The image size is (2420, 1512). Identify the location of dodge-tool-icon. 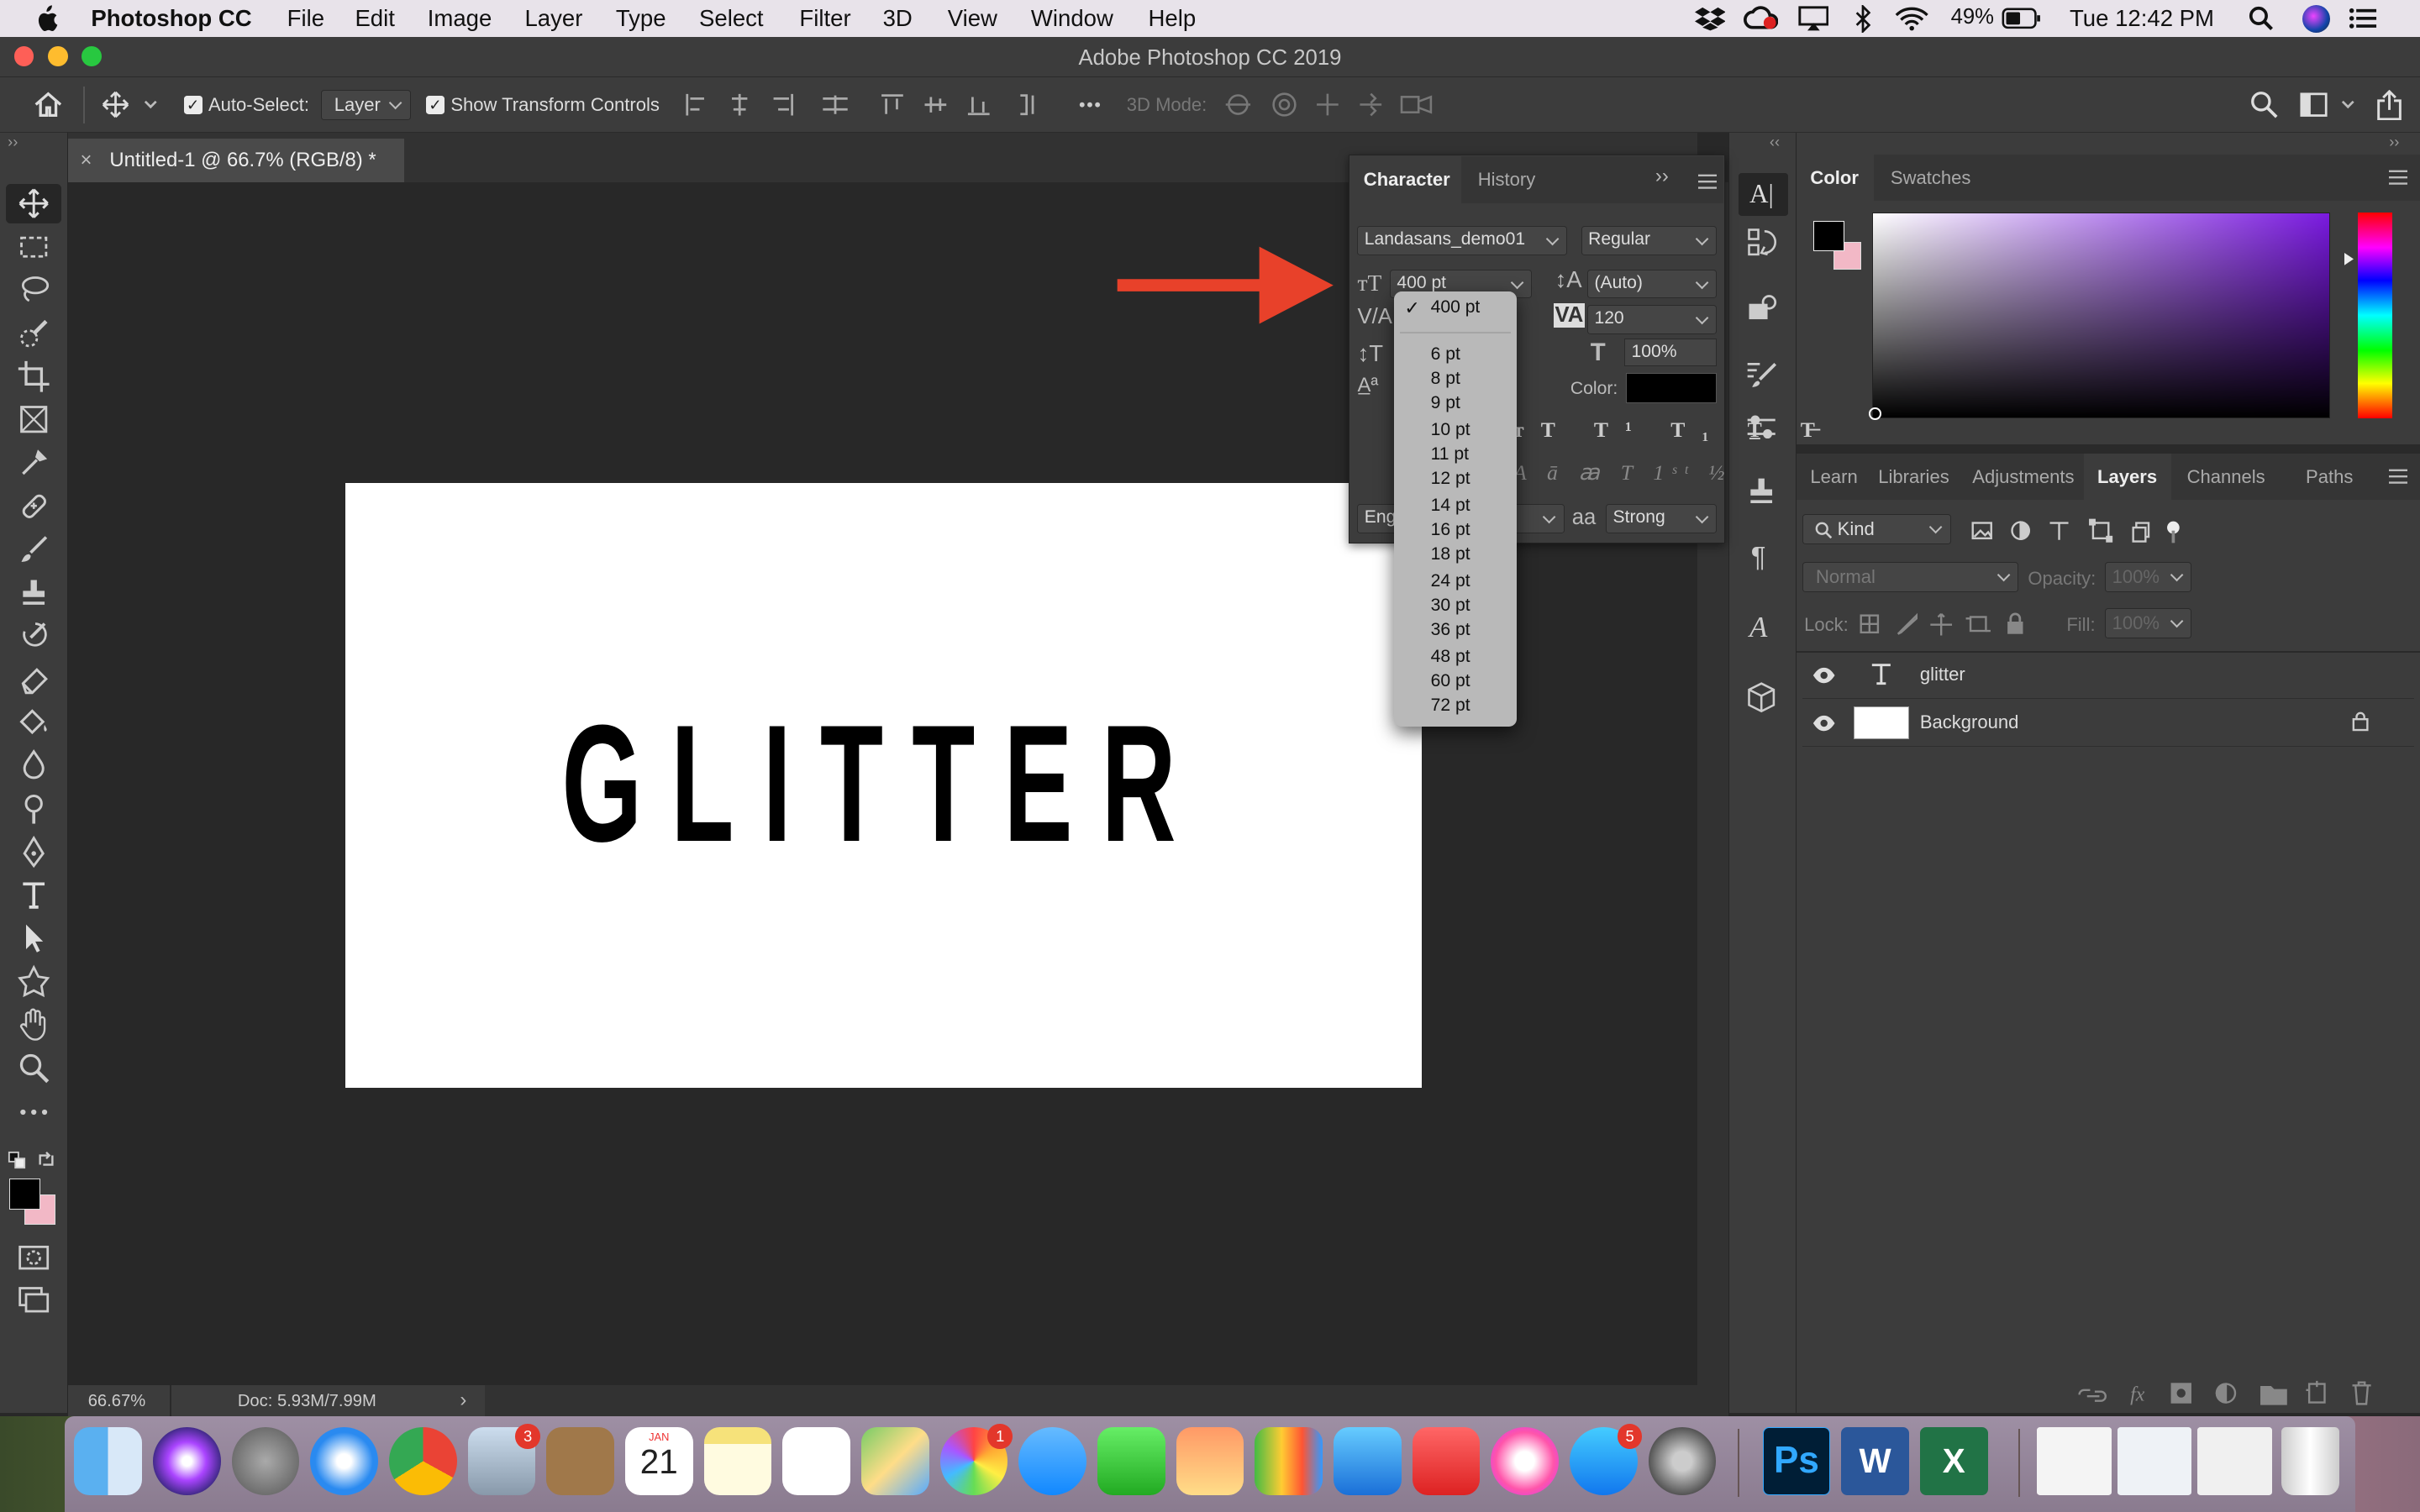
(34, 808).